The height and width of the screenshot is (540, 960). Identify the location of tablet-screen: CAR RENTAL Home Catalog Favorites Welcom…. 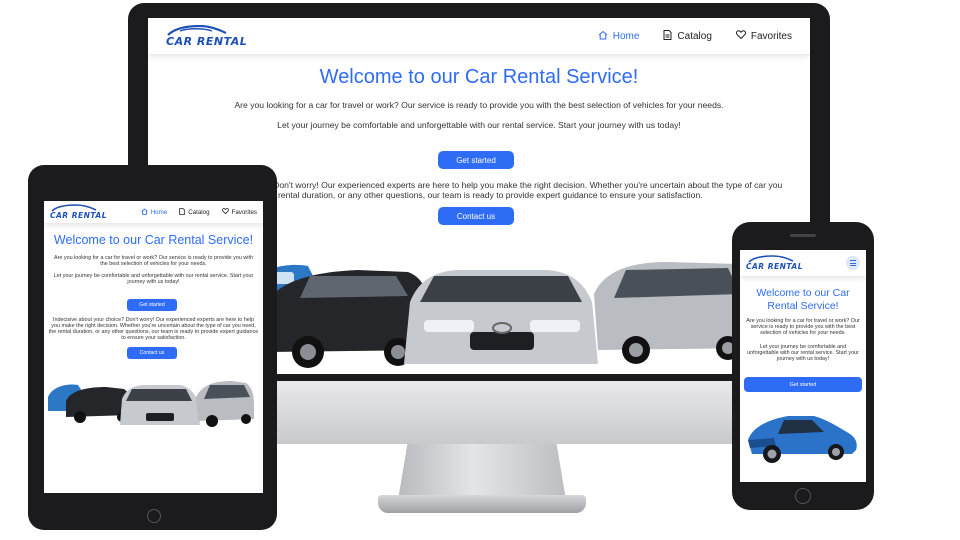
(153, 347).